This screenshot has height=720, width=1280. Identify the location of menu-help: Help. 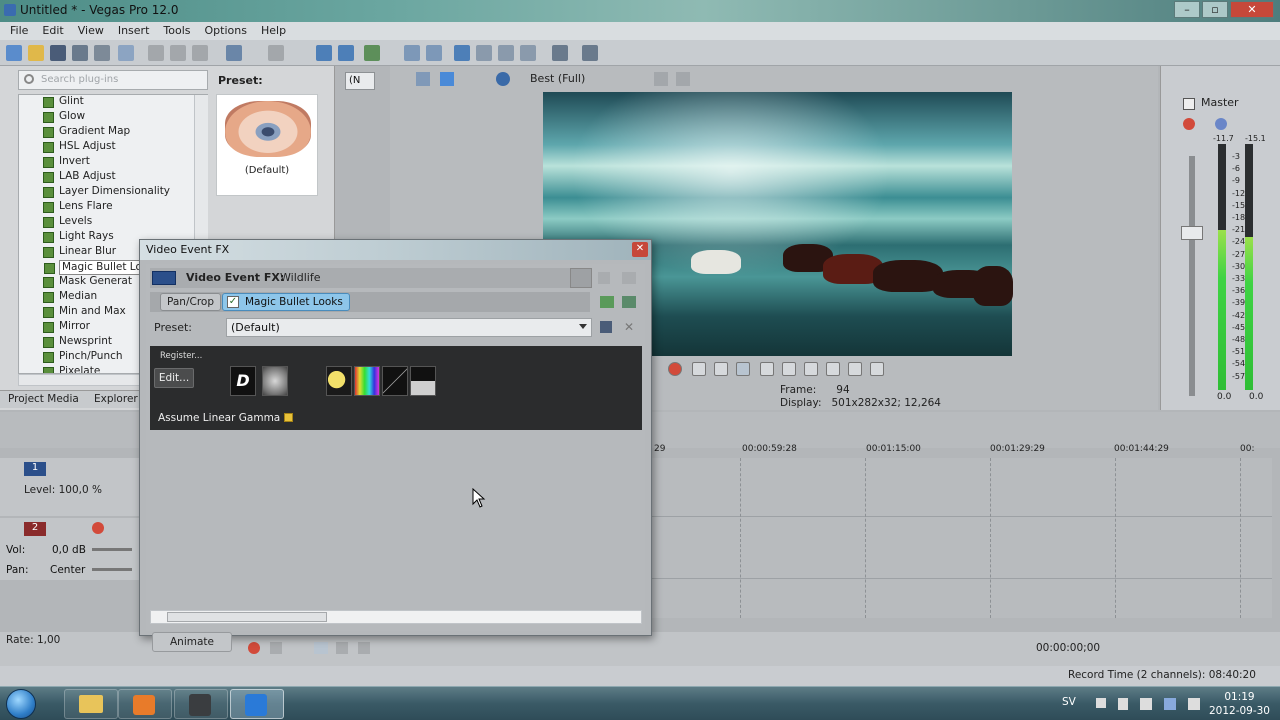
(273, 31).